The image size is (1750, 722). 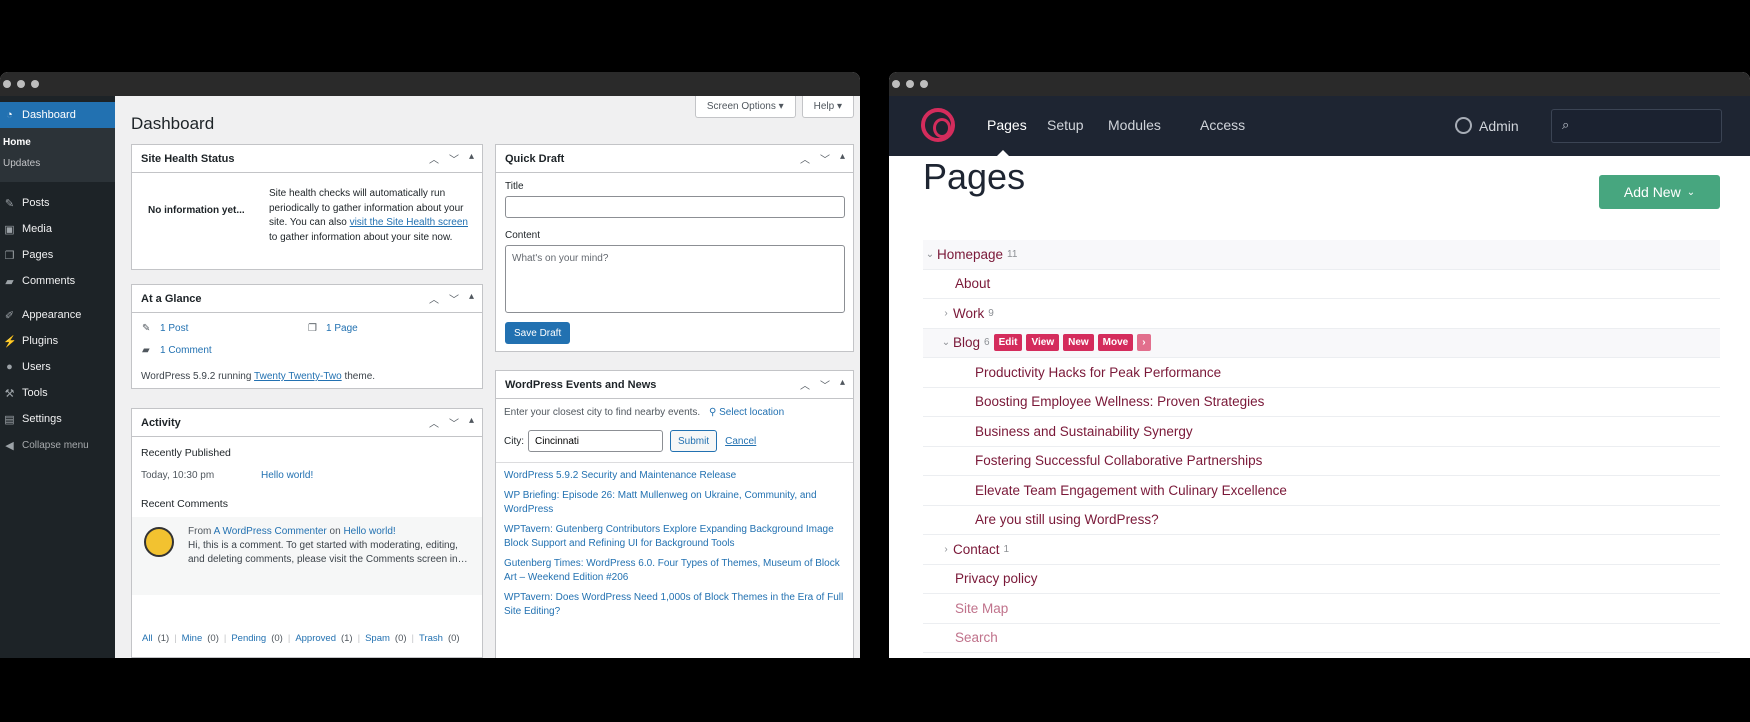 I want to click on page-action-edit: Edit, so click(x=1008, y=343).